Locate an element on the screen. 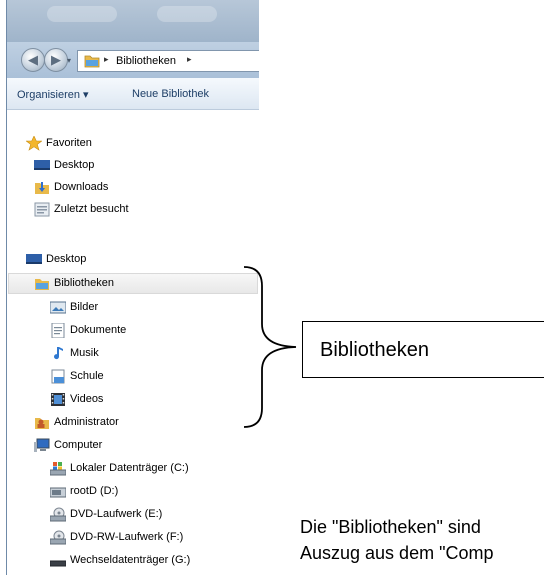 The height and width of the screenshot is (575, 544). pictures-library-icon is located at coordinates (58, 307).